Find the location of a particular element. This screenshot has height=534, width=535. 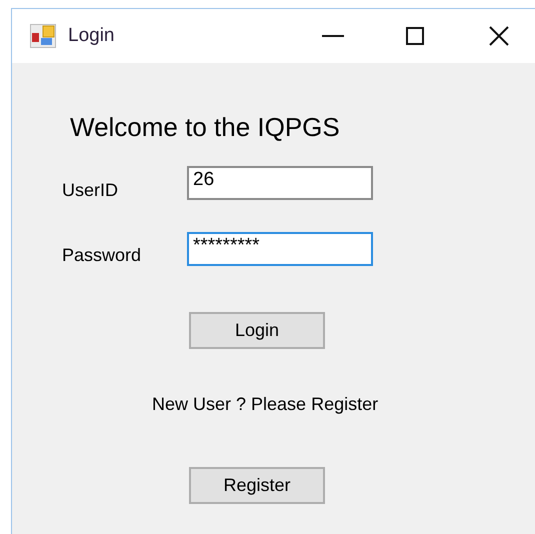

register-button: Register is located at coordinates (257, 485).